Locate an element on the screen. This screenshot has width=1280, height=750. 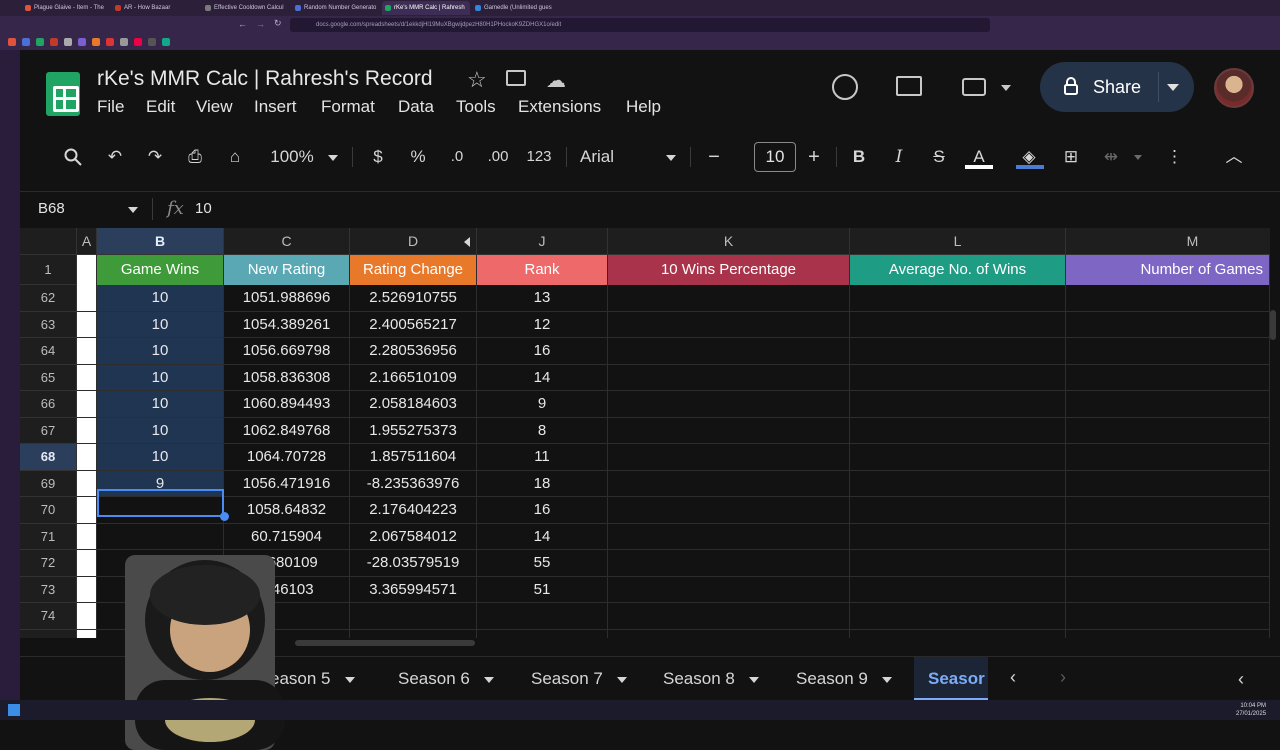
font-select: Arial is located at coordinates (600, 157).